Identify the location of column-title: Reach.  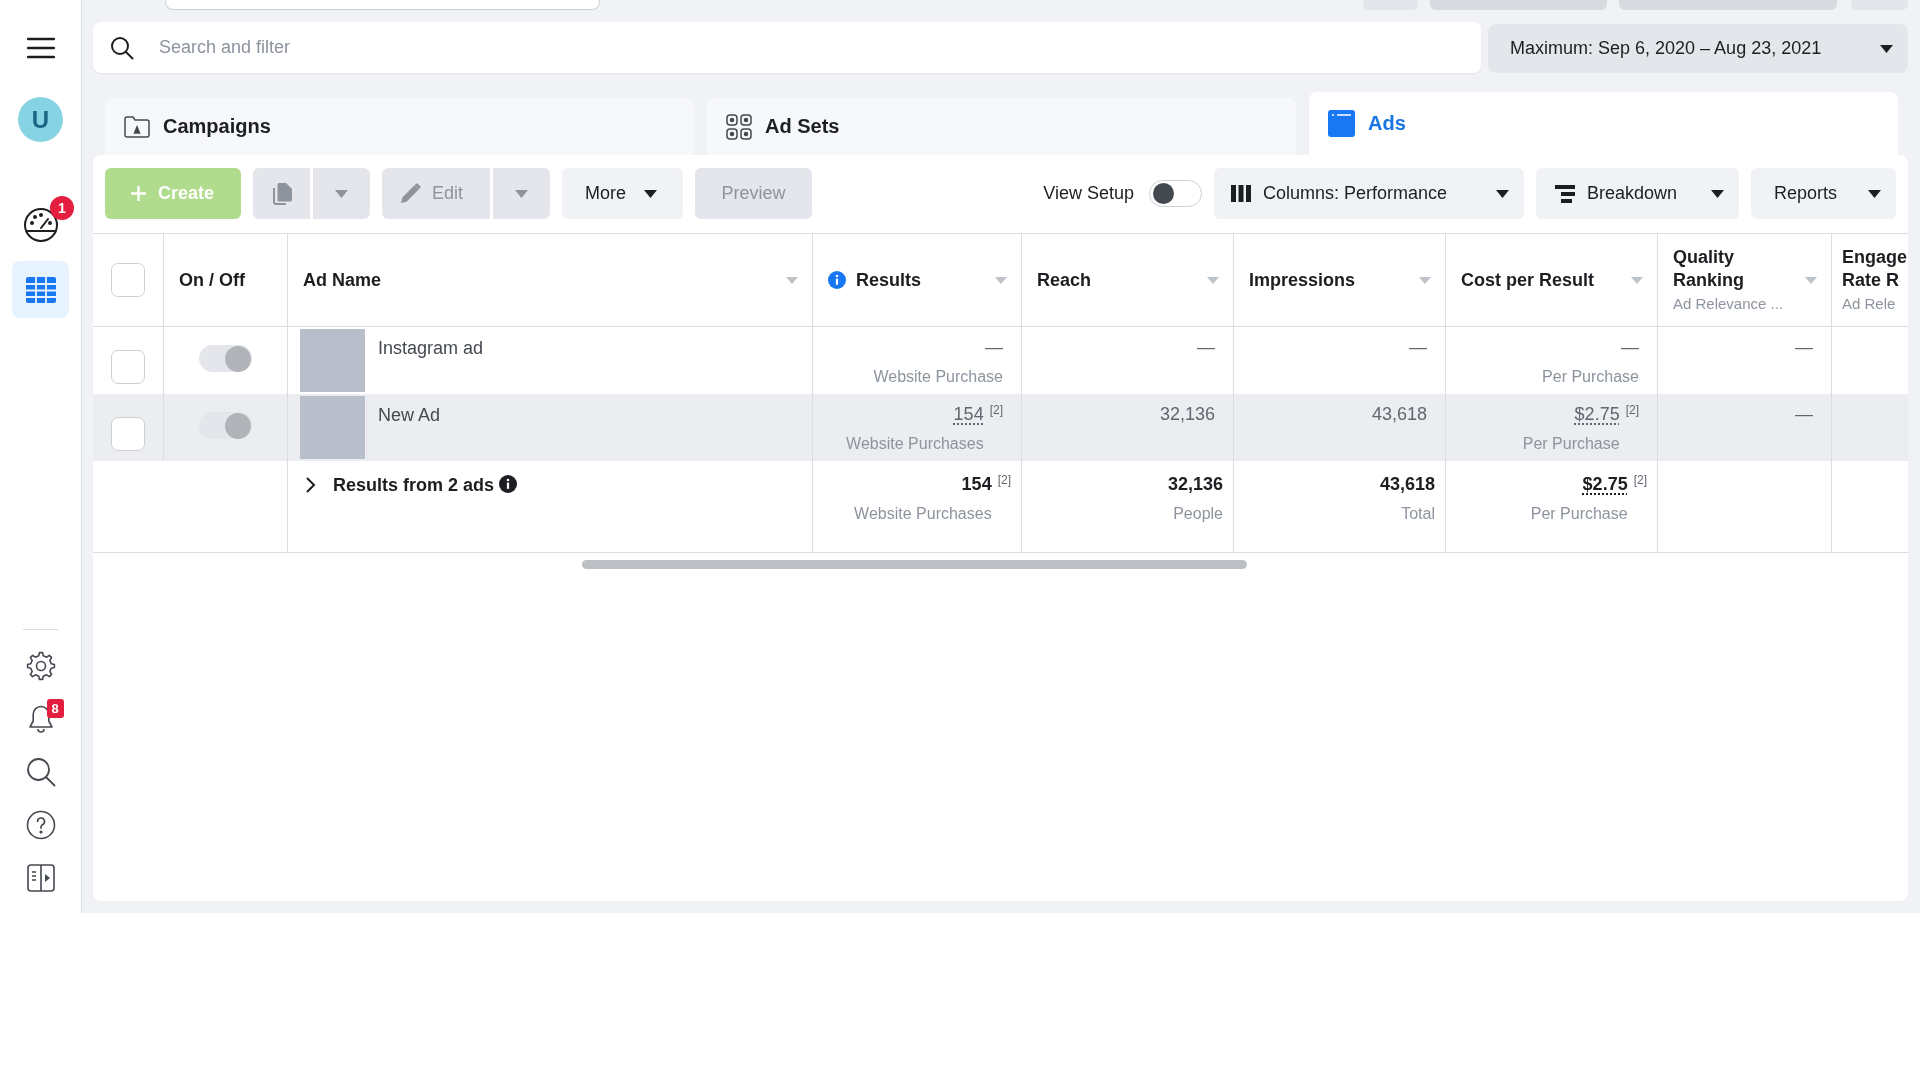
(1064, 280).